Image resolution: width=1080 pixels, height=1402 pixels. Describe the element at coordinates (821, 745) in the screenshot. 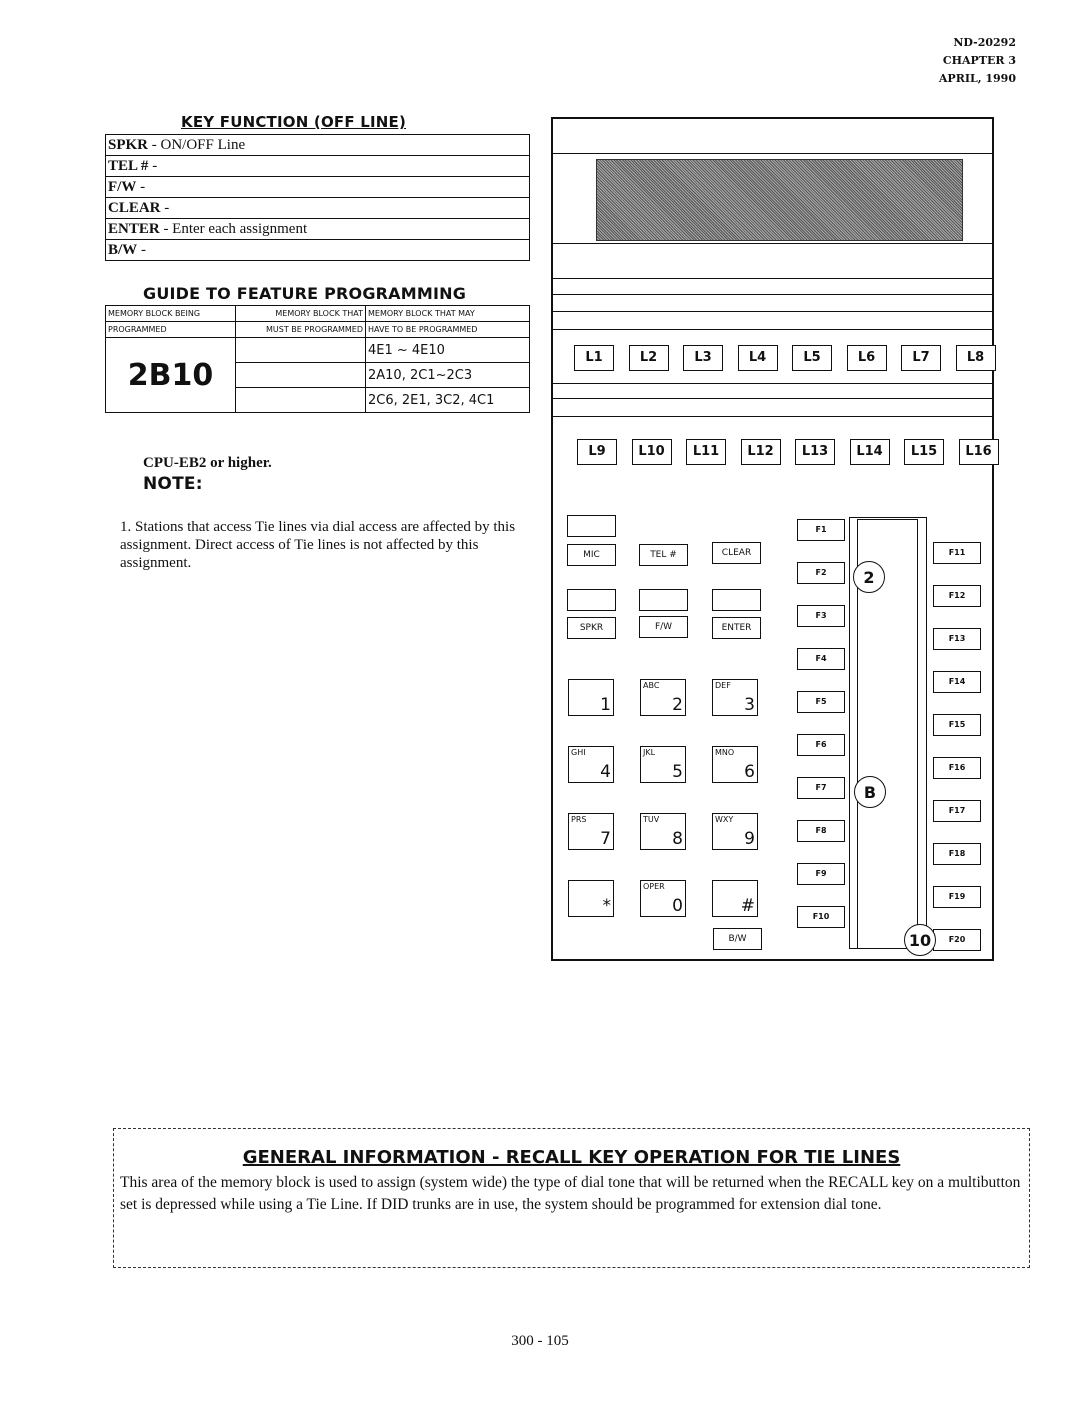

I see `feature-key-f6: F6` at that location.